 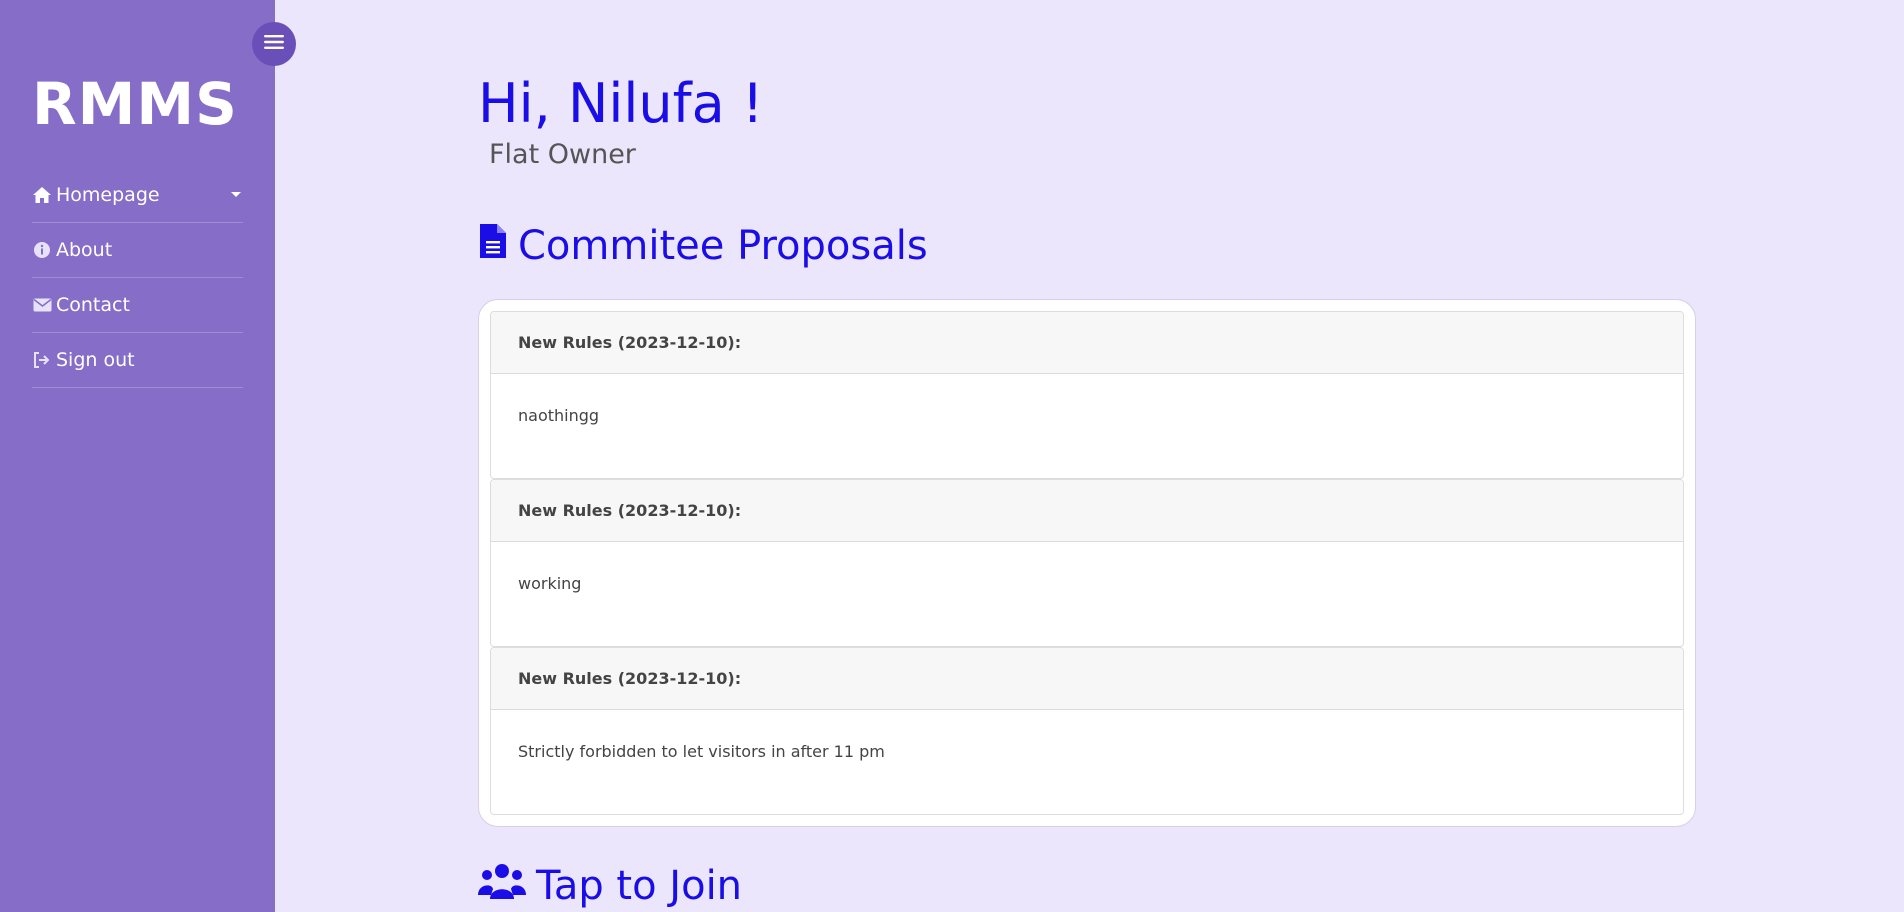 I want to click on sign-out-icon, so click(x=42, y=360).